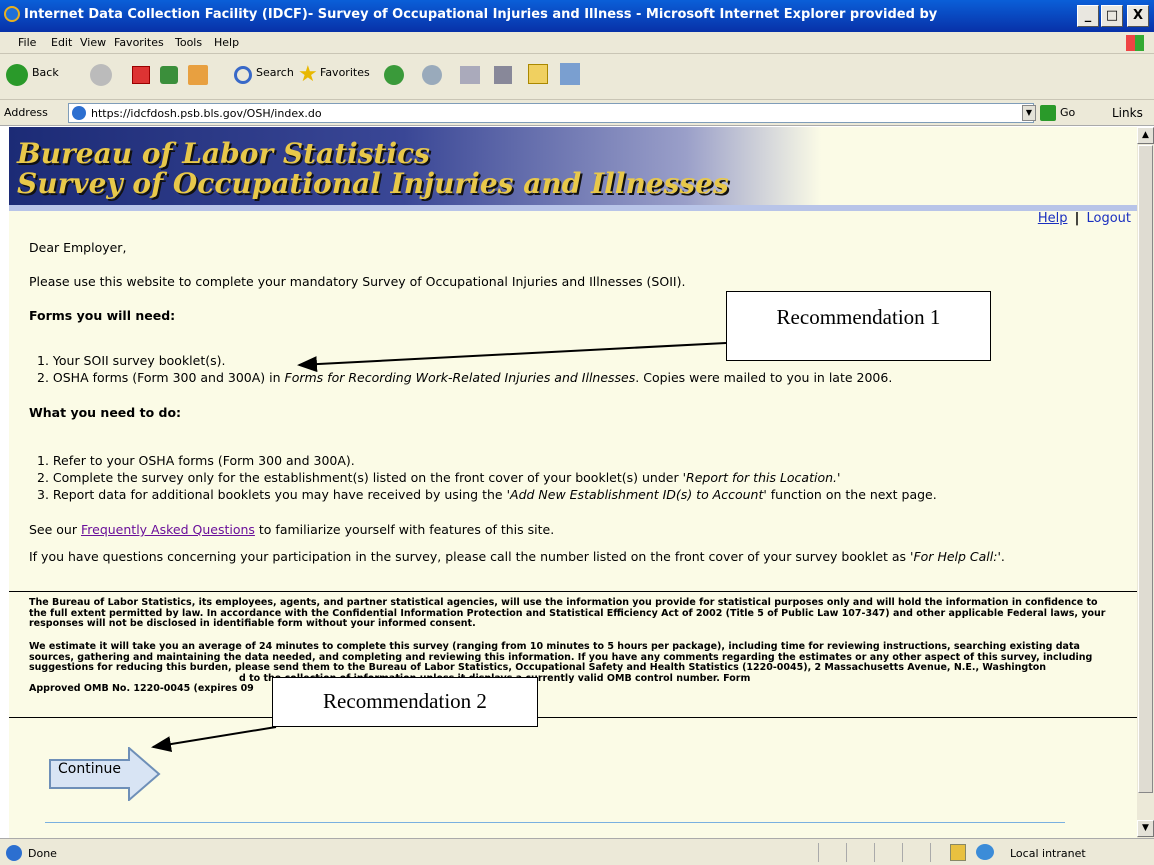  Describe the element at coordinates (1088, 16) in the screenshot. I see `minimize-button: _` at that location.